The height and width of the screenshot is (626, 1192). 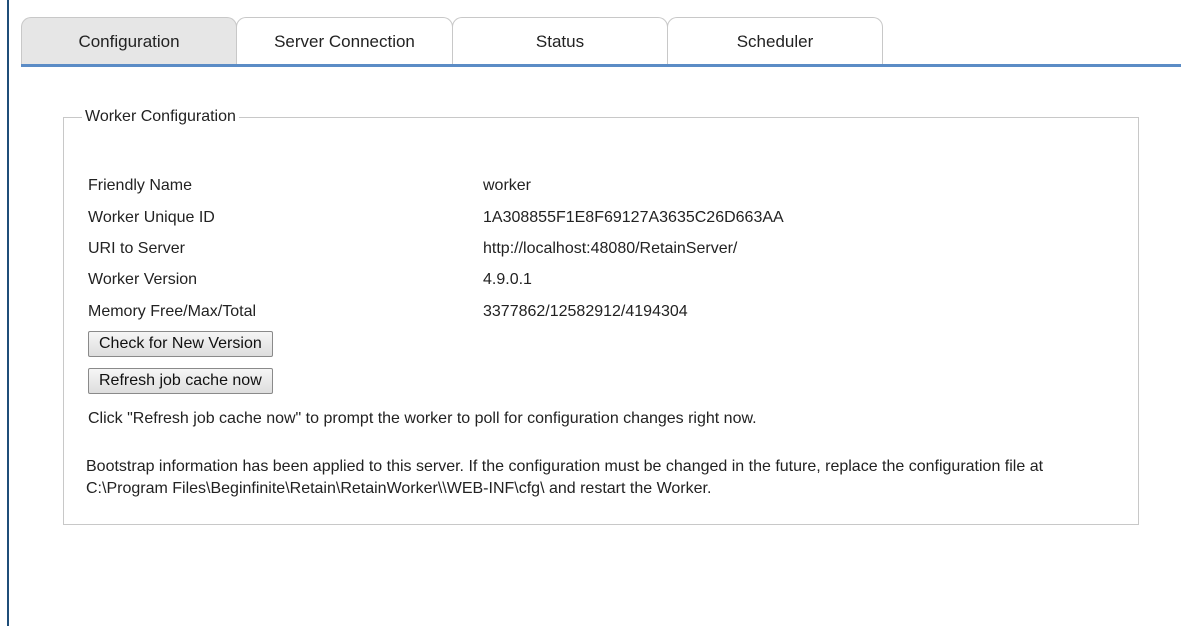 I want to click on tab-status-label: Status, so click(x=560, y=41).